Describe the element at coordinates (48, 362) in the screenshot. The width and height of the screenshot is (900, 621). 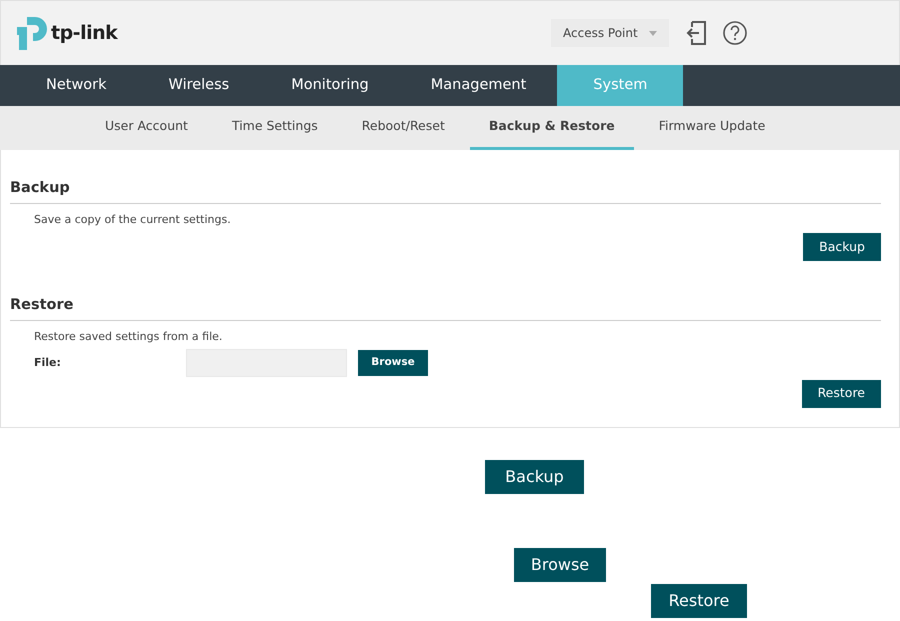
I see `file-label: File:` at that location.